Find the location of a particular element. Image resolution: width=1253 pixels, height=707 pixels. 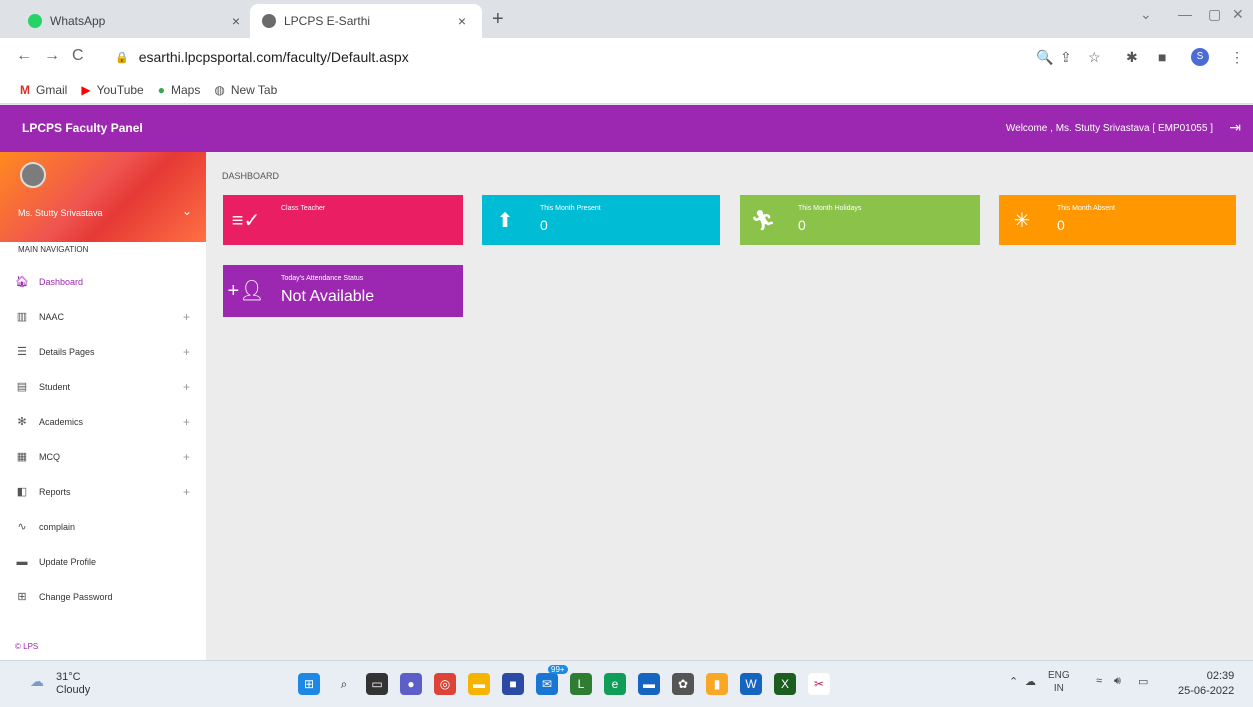

lpcps-favicon-icon is located at coordinates (269, 21).